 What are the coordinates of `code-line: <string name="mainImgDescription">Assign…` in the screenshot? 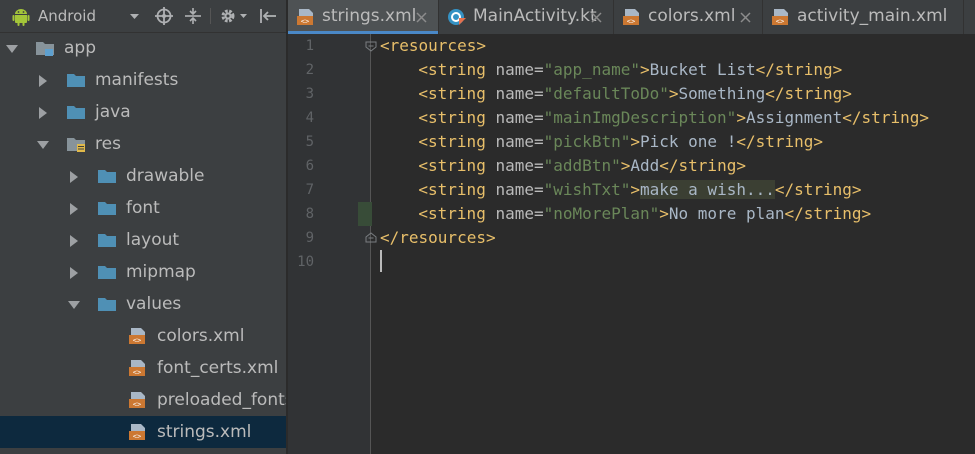 It's located at (673, 118).